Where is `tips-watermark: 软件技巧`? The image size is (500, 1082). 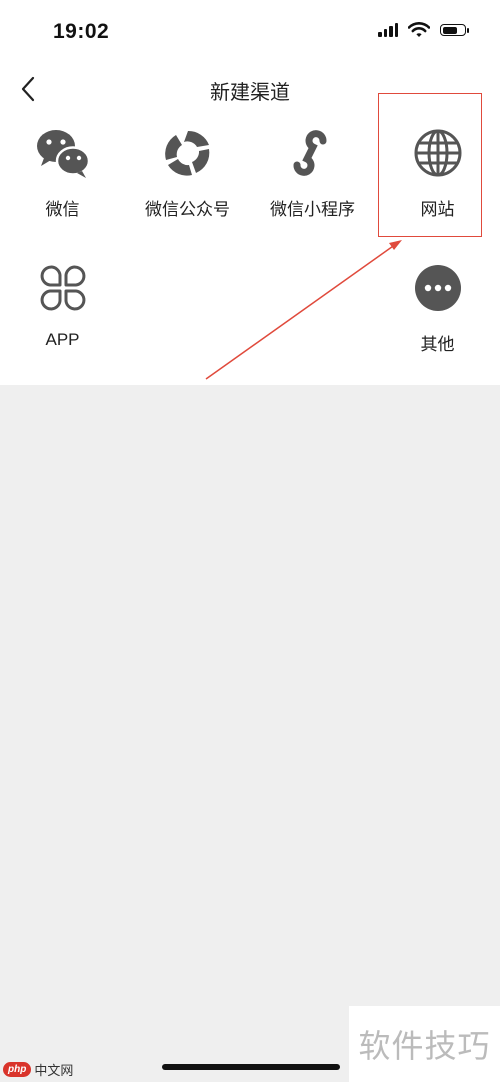
tips-watermark: 软件技巧 is located at coordinates (424, 1044).